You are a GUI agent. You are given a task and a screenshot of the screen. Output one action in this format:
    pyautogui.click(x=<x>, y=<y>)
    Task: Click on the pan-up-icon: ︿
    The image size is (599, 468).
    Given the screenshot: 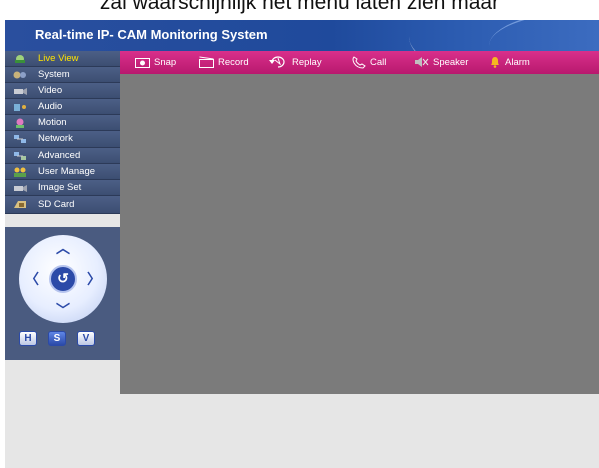 What is the action you would take?
    pyautogui.click(x=63, y=248)
    